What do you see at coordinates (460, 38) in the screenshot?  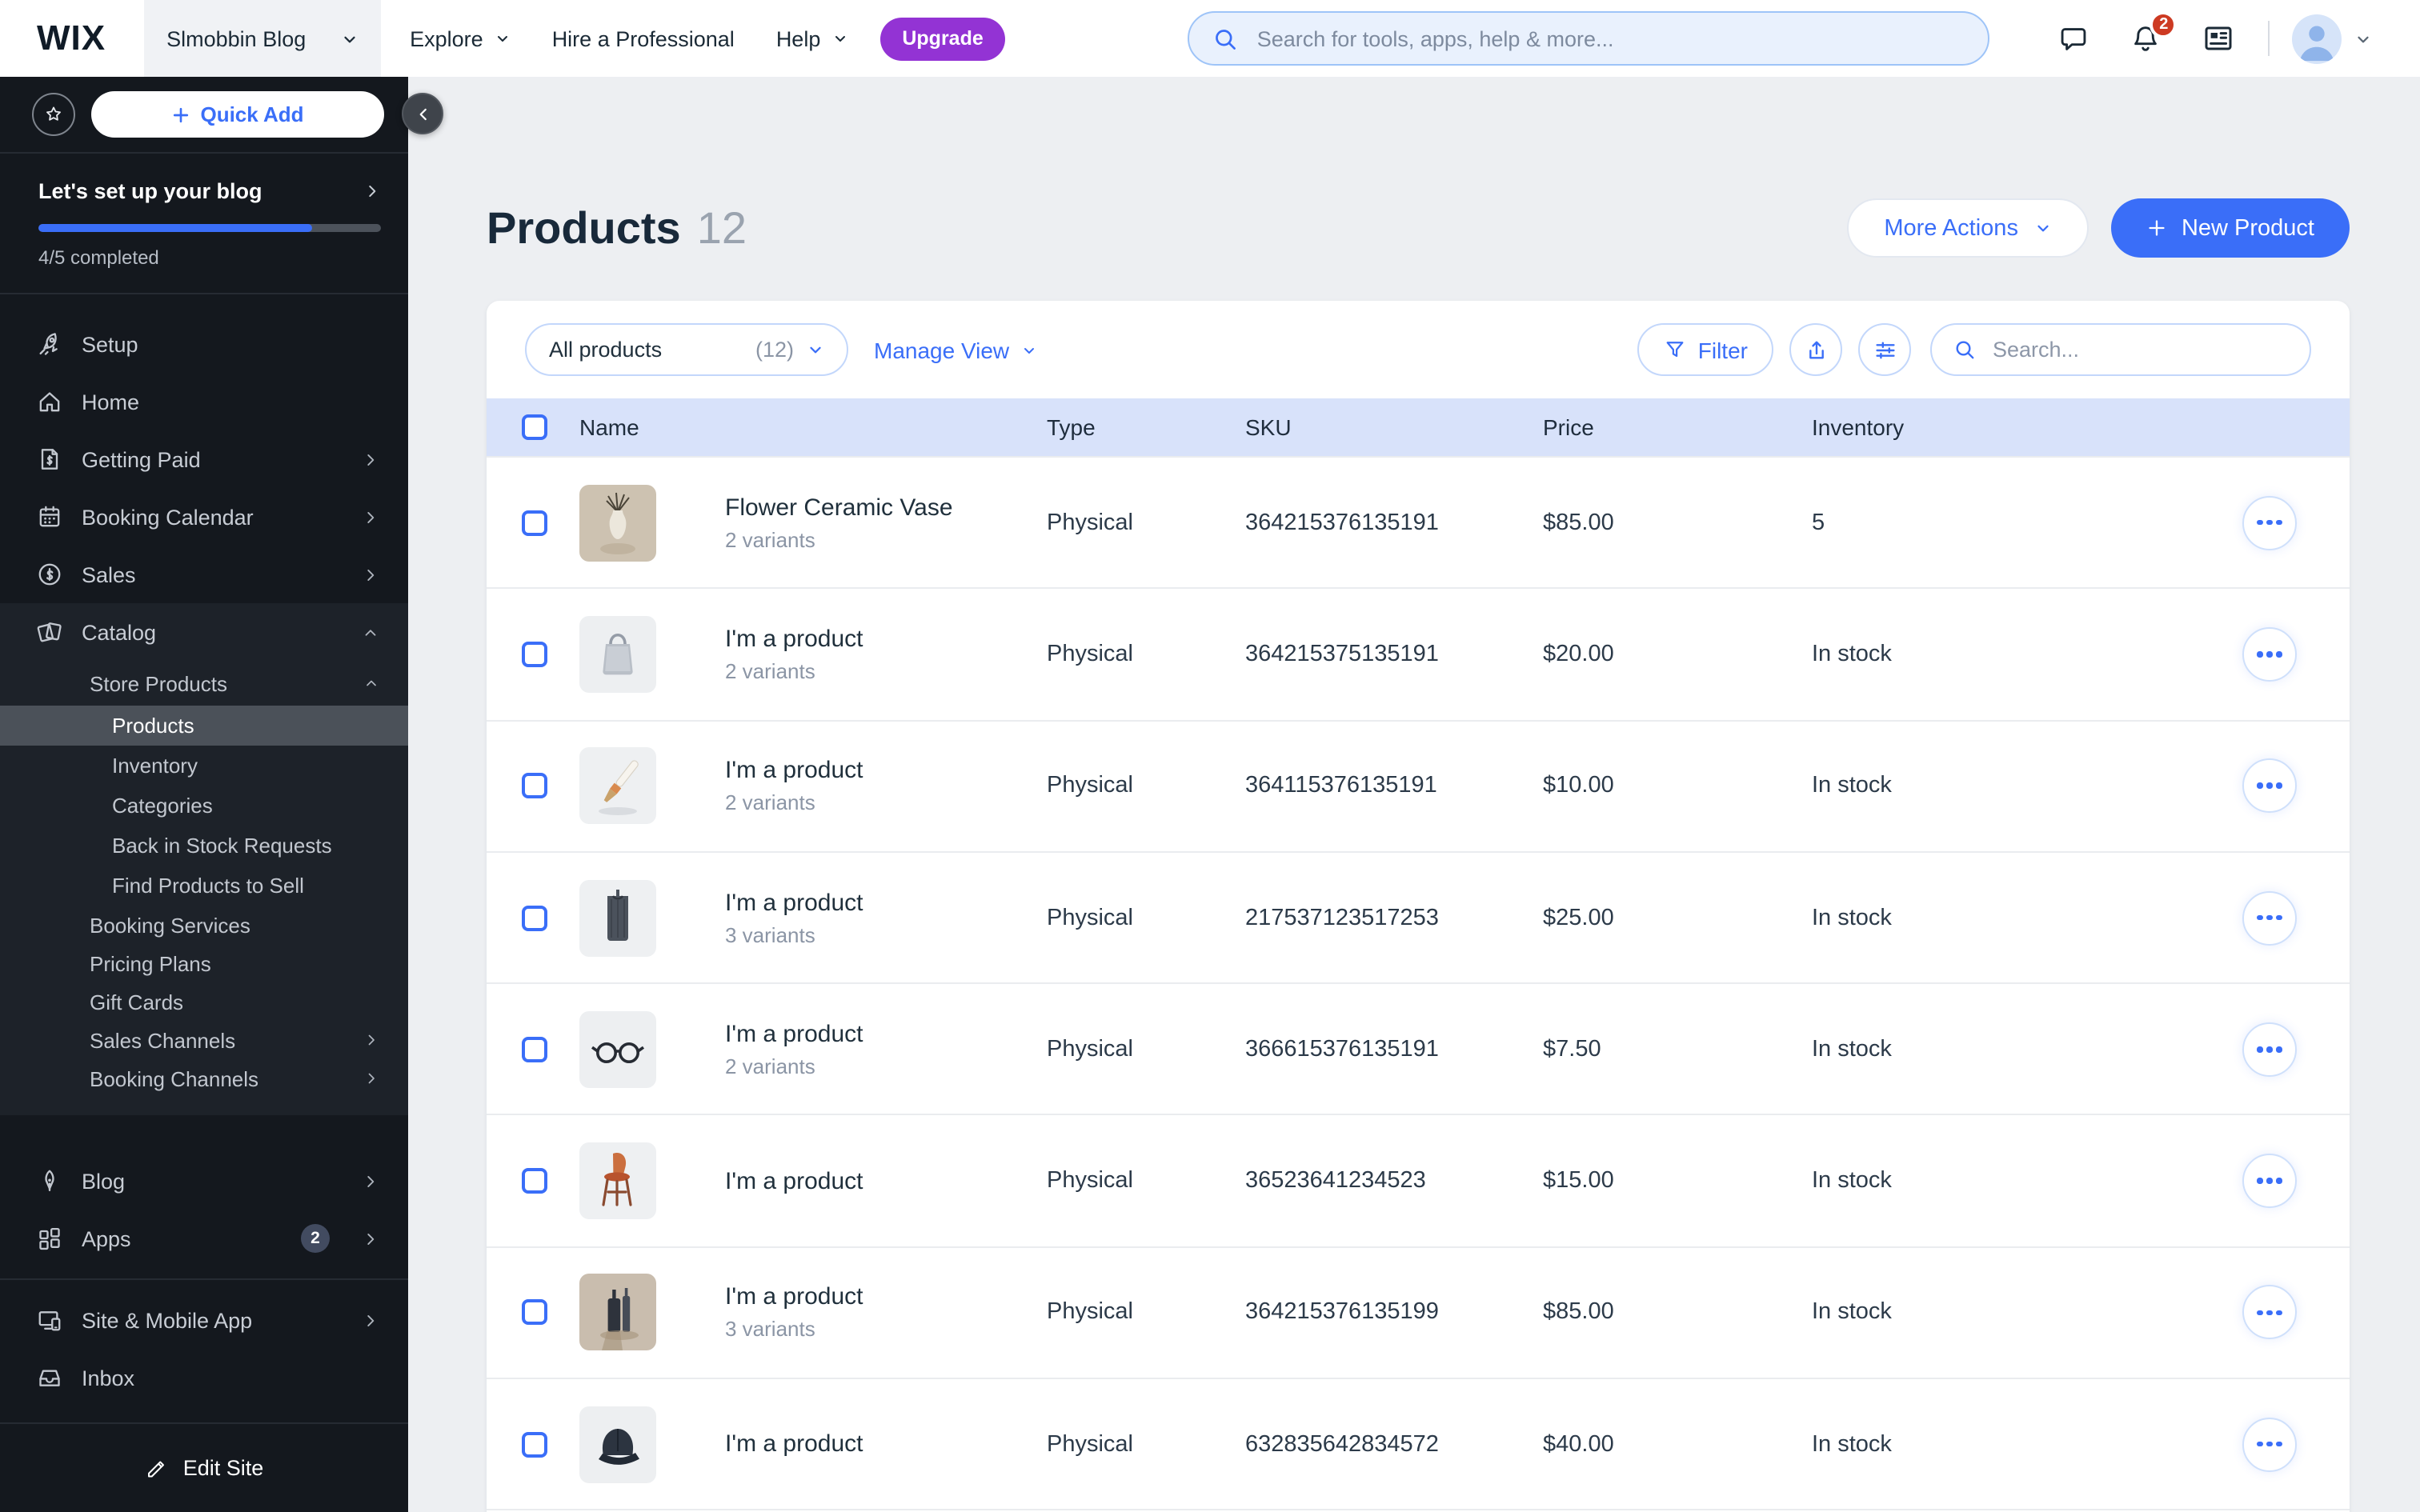 I see `nav-explore: Explore` at bounding box center [460, 38].